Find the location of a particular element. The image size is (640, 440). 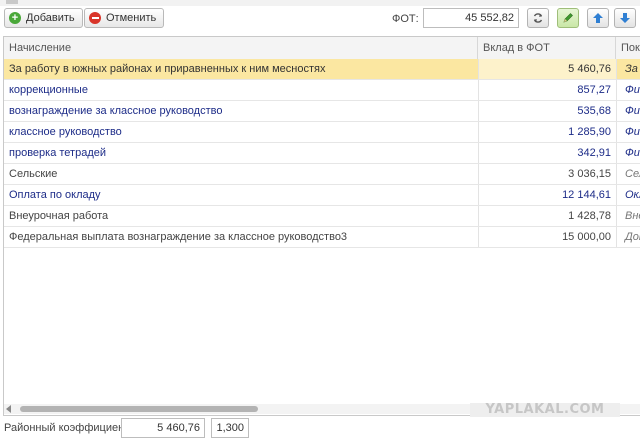

table-row: Оплата по окладу 12 144,61 Окл is located at coordinates (322, 195).